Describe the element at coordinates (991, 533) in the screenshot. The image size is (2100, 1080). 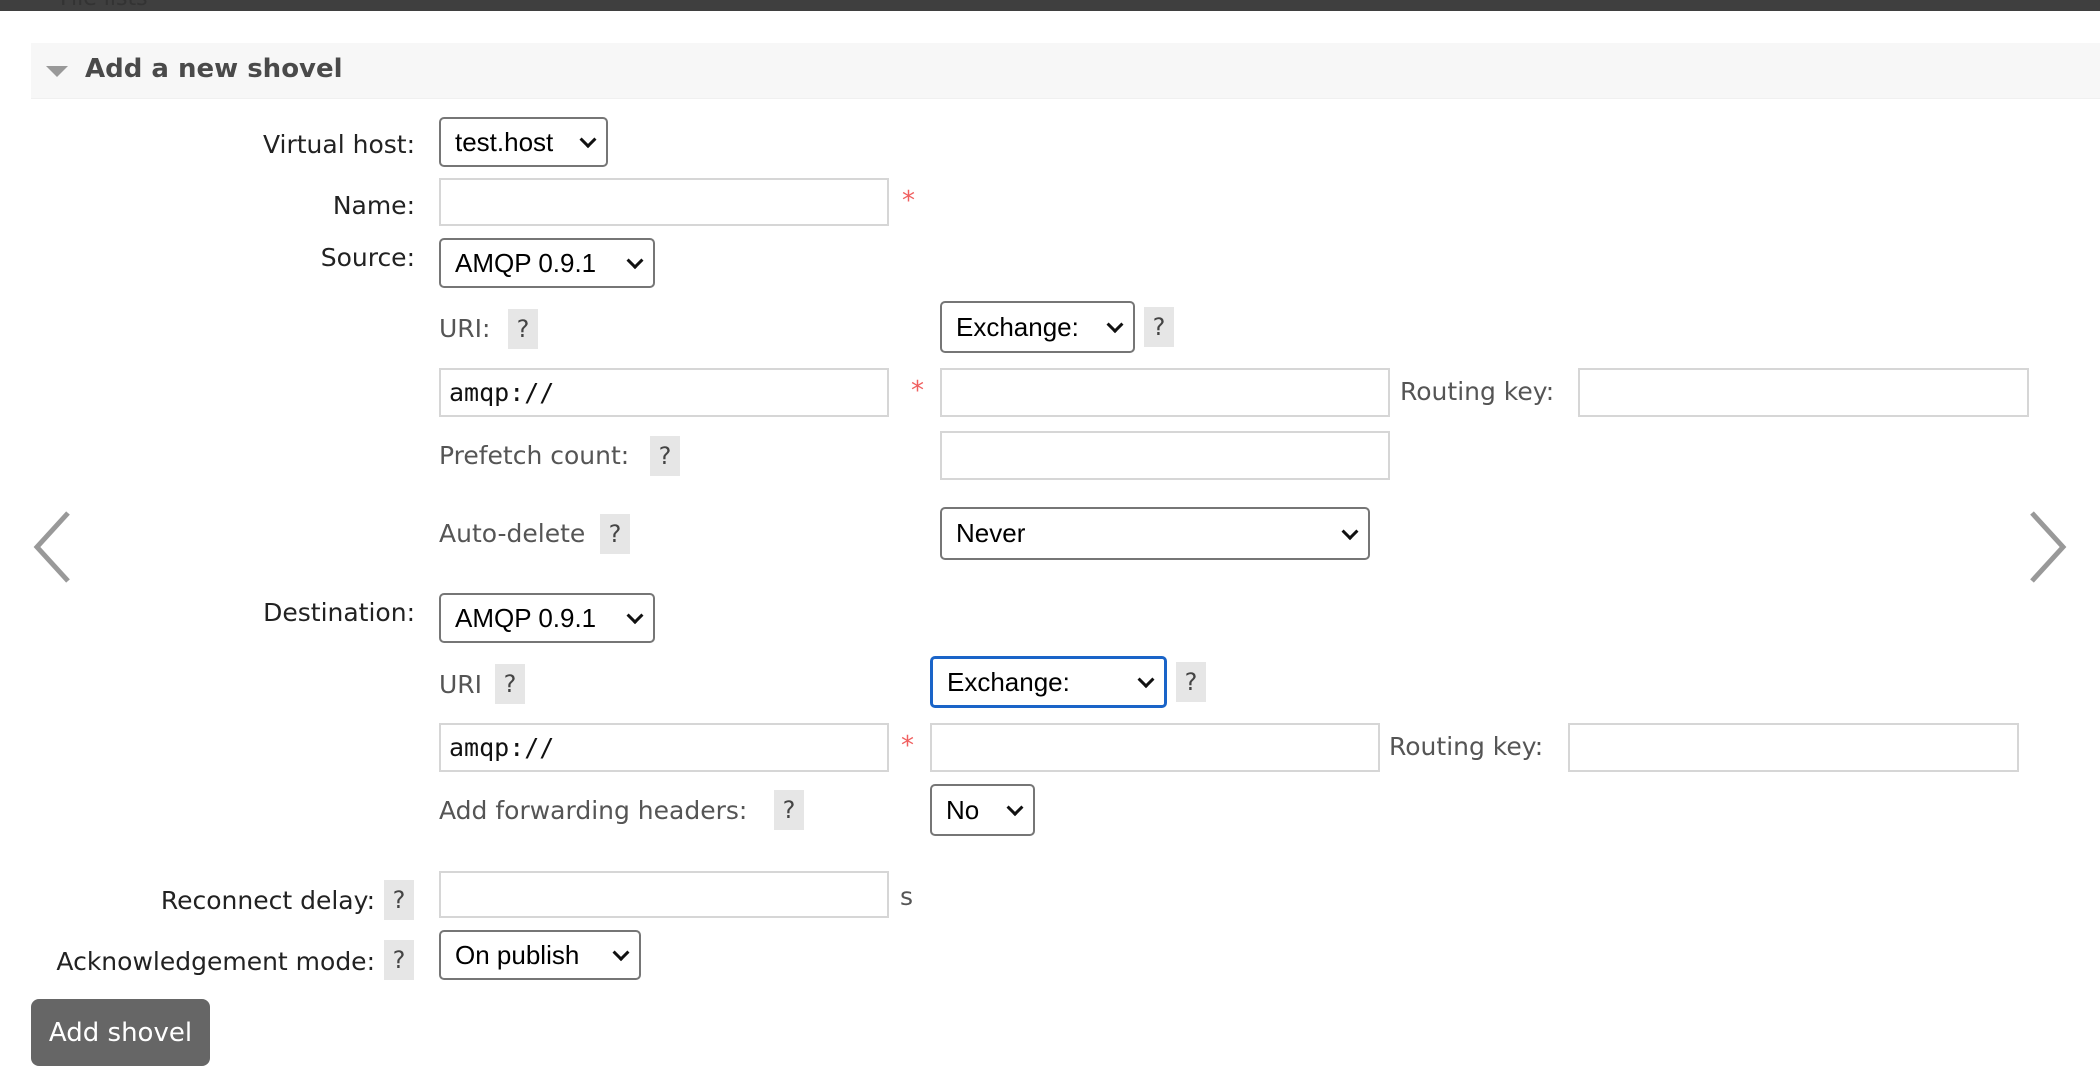
I see `auto-delete-value: Never` at that location.